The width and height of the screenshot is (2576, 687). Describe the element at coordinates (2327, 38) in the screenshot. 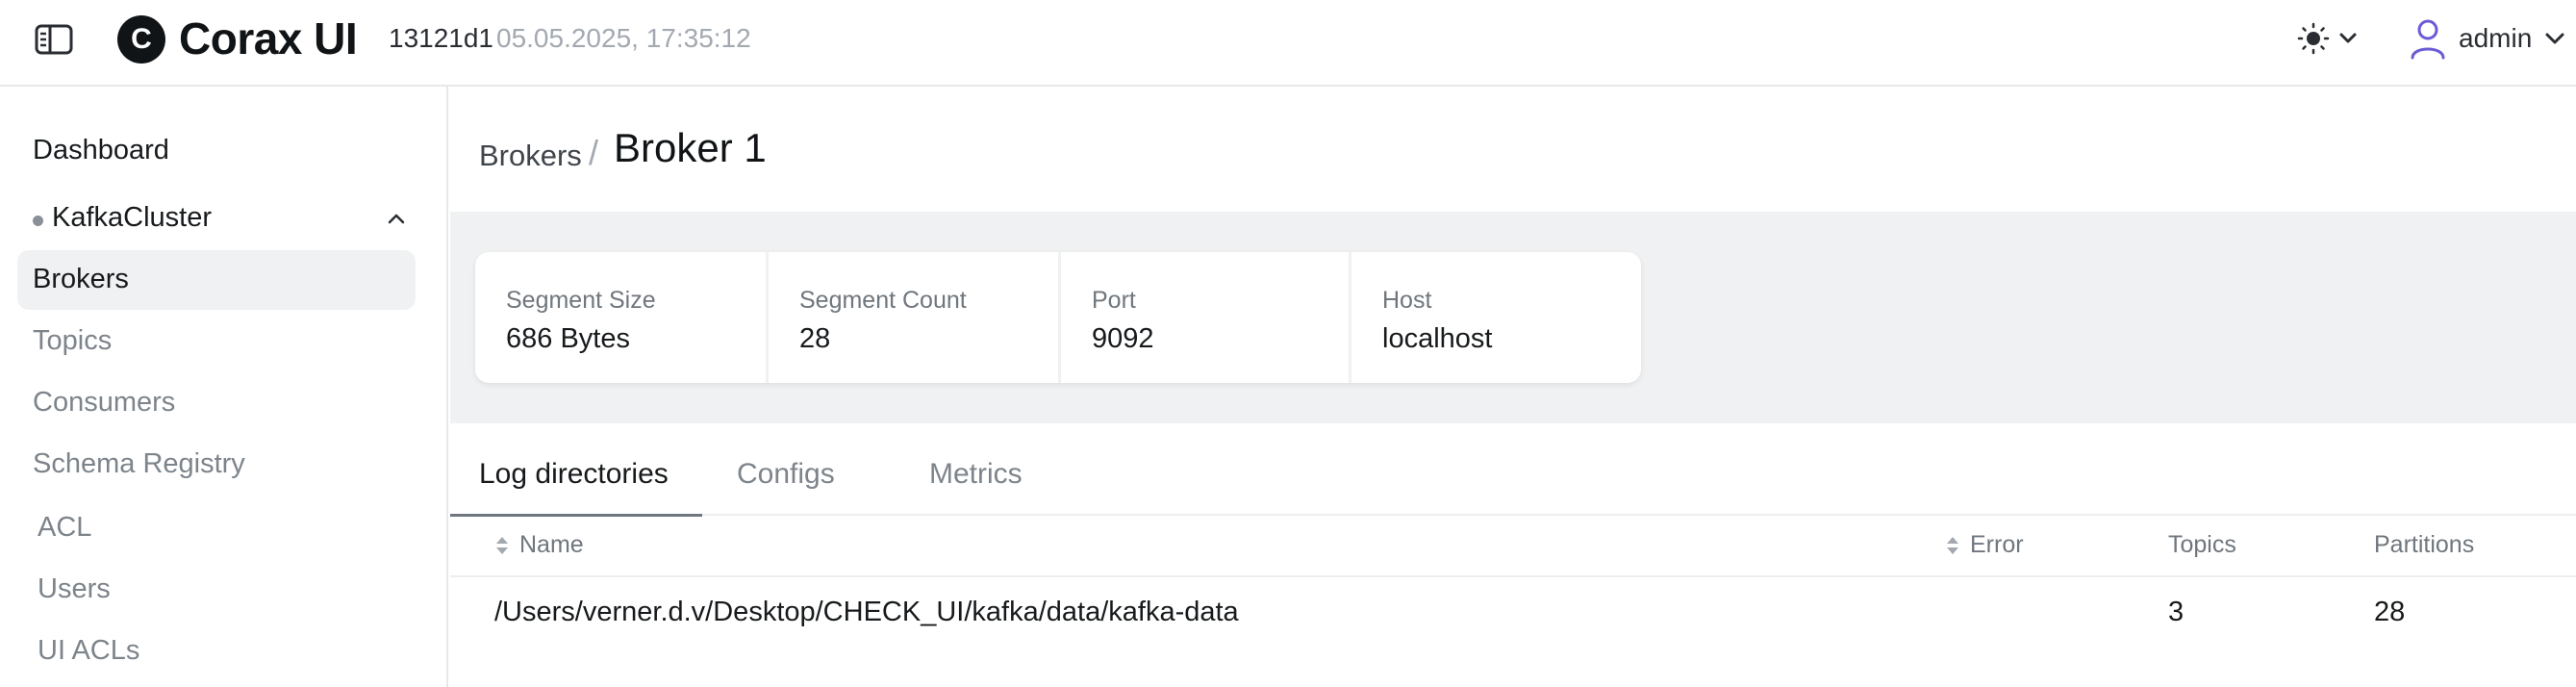

I see `sun-icon` at that location.